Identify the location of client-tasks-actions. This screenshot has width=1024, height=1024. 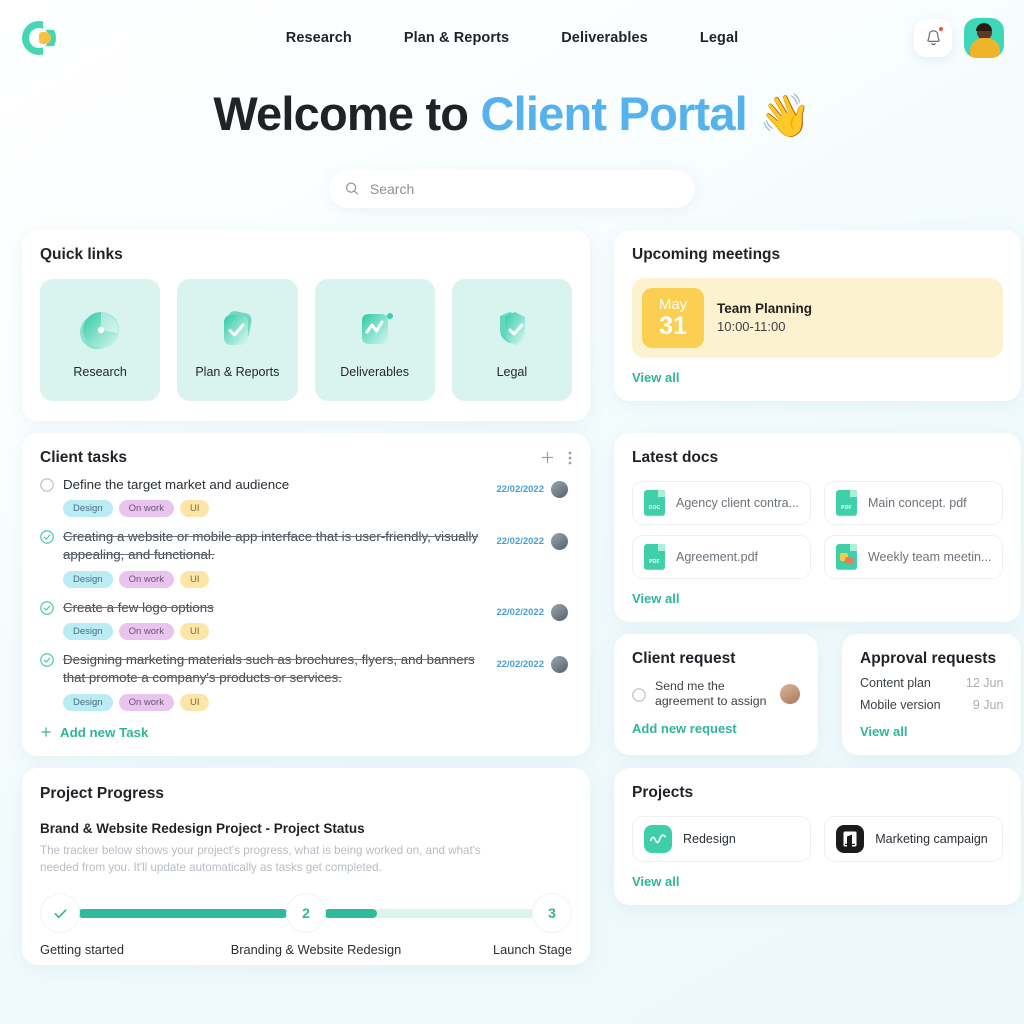
(556, 458).